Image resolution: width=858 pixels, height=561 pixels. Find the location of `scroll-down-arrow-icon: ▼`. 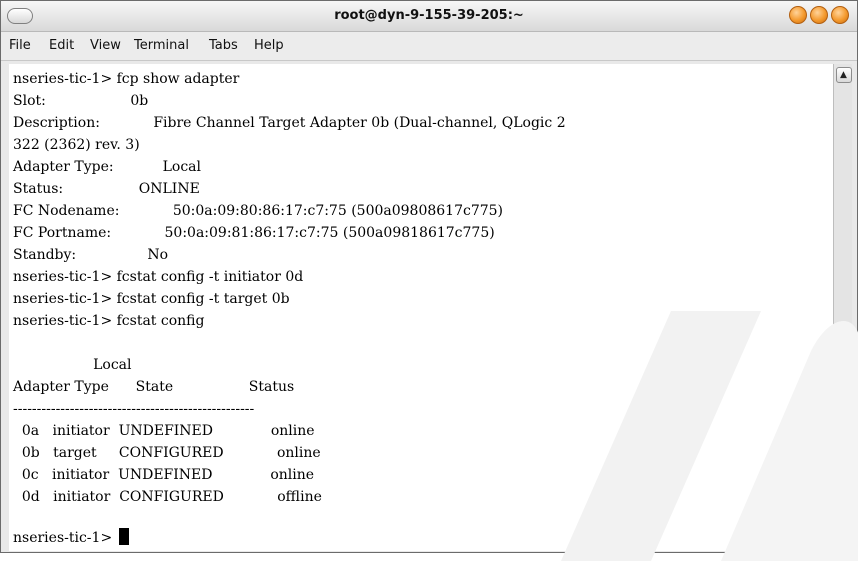

scroll-down-arrow-icon: ▼ is located at coordinates (844, 540).